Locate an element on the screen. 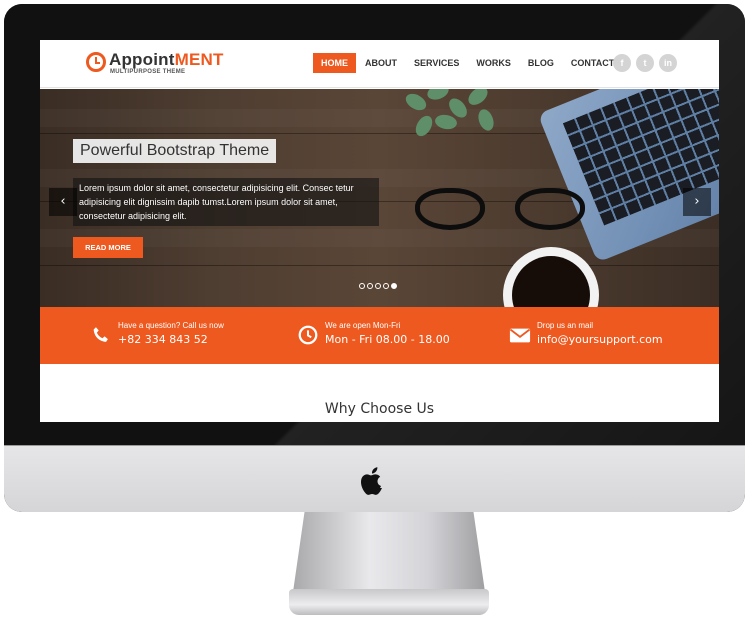 The width and height of the screenshot is (751, 624). monitor-stand-foot is located at coordinates (389, 602).